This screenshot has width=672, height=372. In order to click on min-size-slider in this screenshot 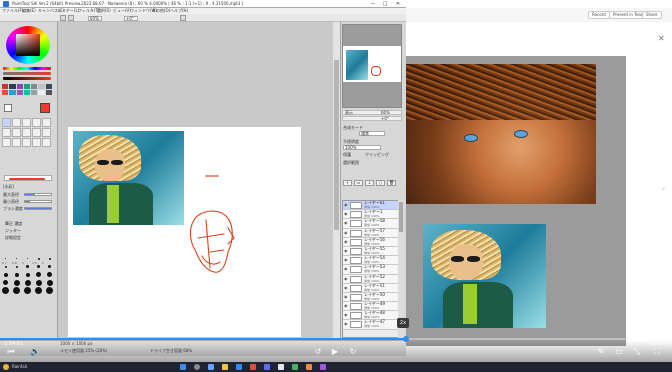, I will do `click(38, 201)`.